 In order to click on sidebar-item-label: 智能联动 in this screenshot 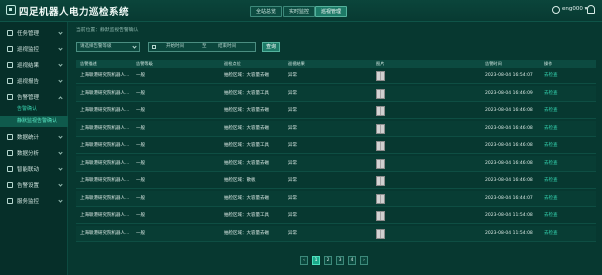, I will do `click(28, 170)`.